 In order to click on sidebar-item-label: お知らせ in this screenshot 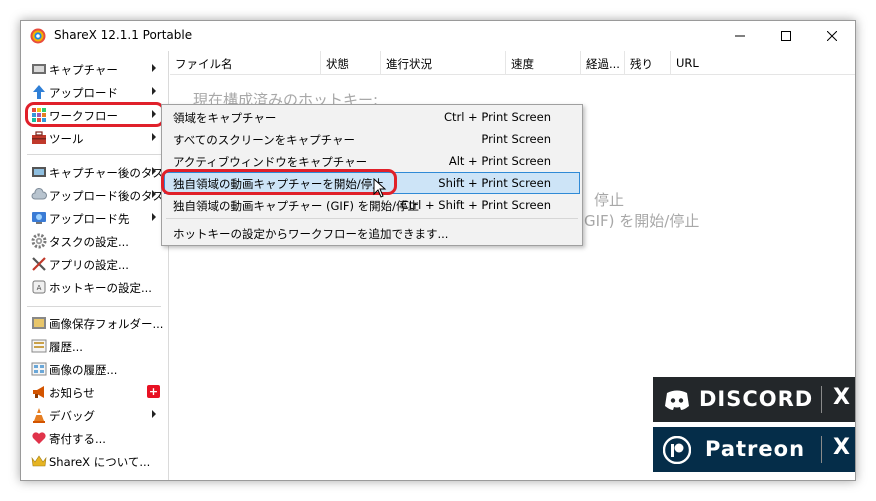, I will do `click(72, 393)`.